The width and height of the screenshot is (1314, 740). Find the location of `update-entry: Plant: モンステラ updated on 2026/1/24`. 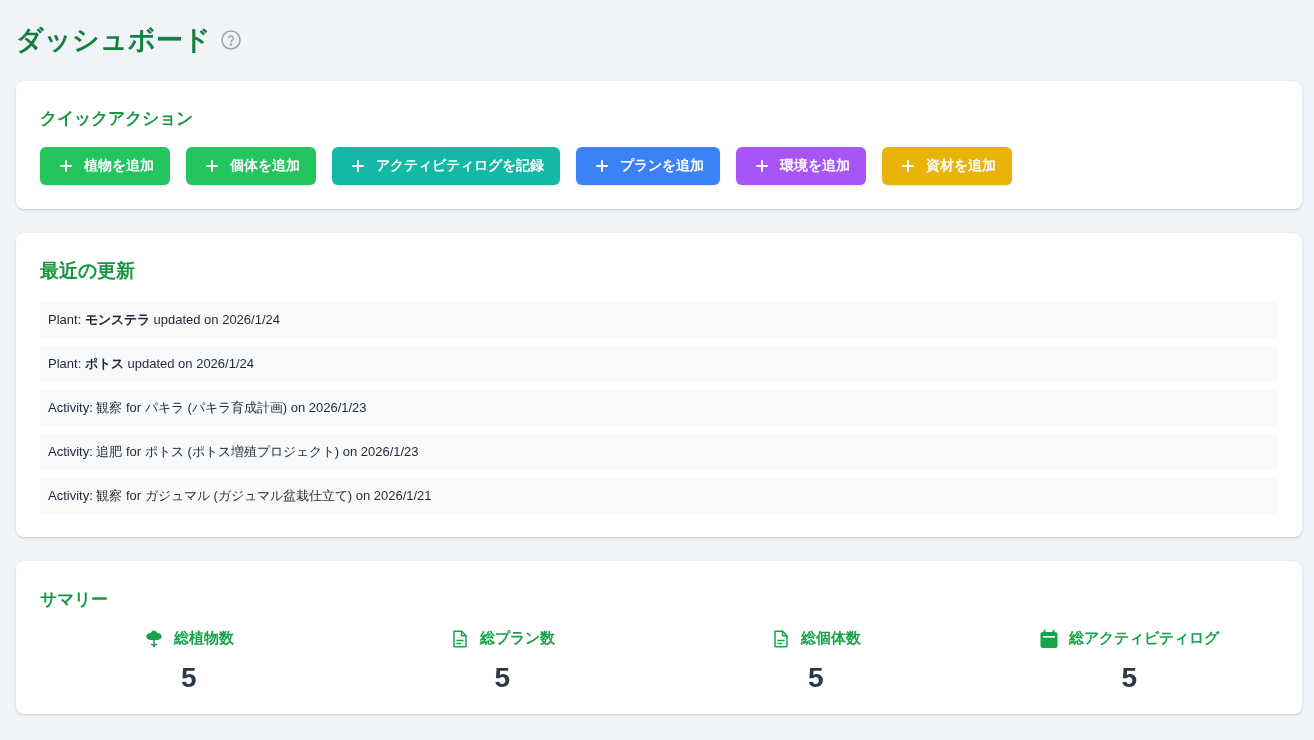

update-entry: Plant: モンステラ updated on 2026/1/24 is located at coordinates (659, 319).